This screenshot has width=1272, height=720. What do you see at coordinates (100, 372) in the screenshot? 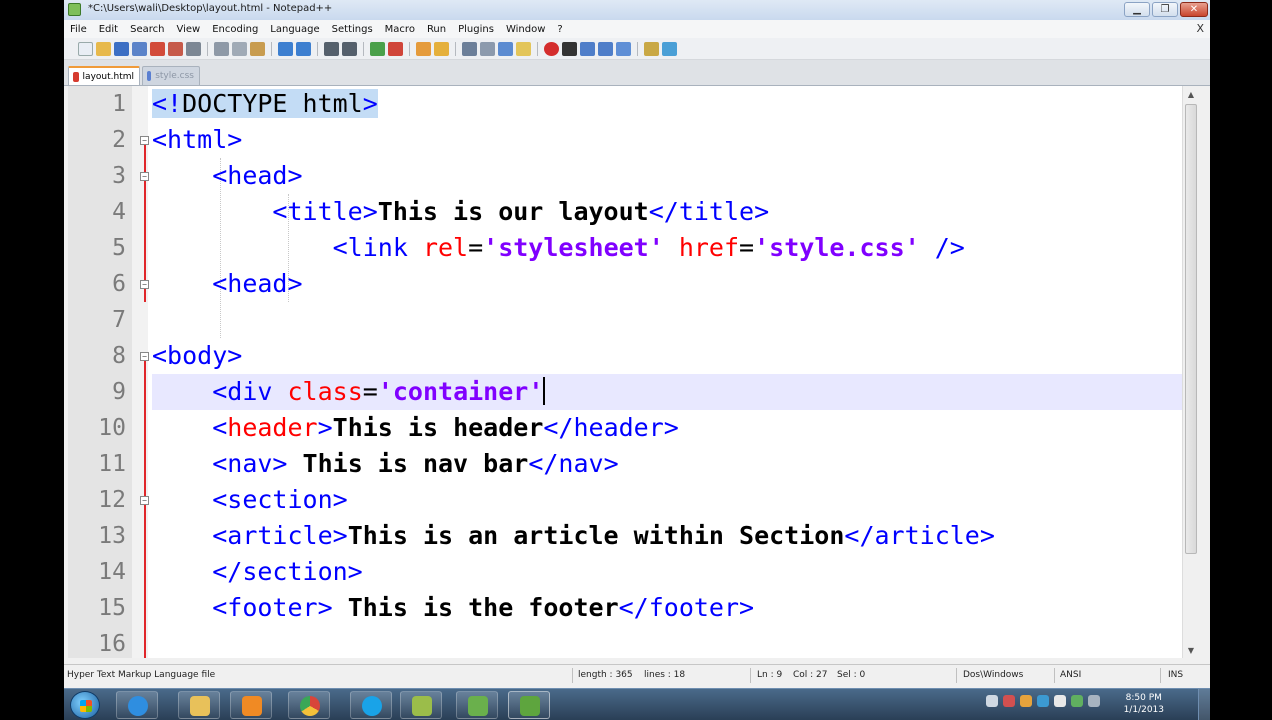
I see `line-number-gutter: 1 2 3 4 5 6 7 8 9 10 11 12 13 14 15 16` at bounding box center [100, 372].